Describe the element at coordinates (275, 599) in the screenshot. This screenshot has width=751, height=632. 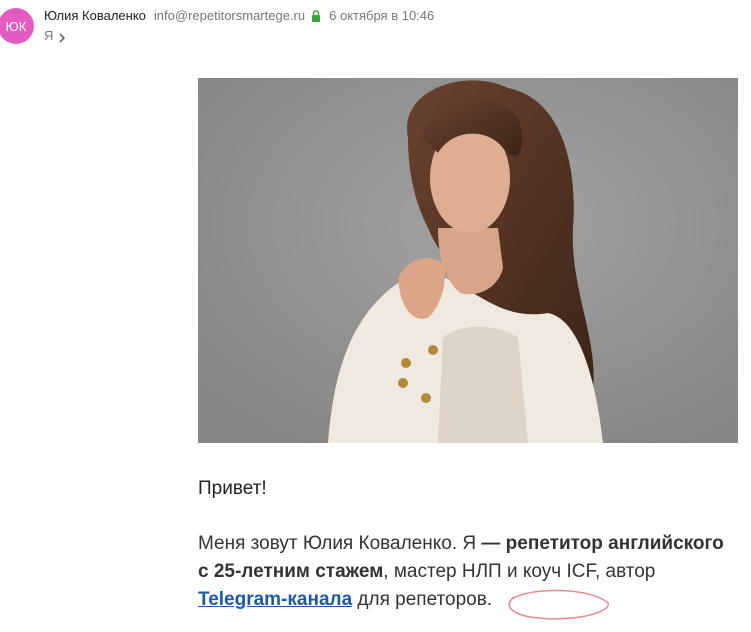
I see `telegram-channel-link: Telegram-канала` at that location.